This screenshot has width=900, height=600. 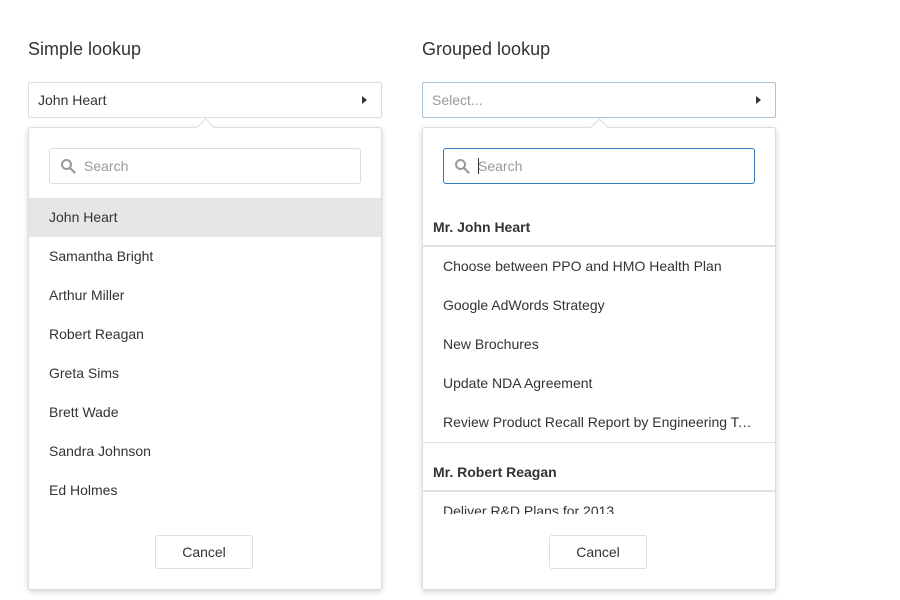 I want to click on group-header: Mr. Robert Reagan, so click(x=599, y=472).